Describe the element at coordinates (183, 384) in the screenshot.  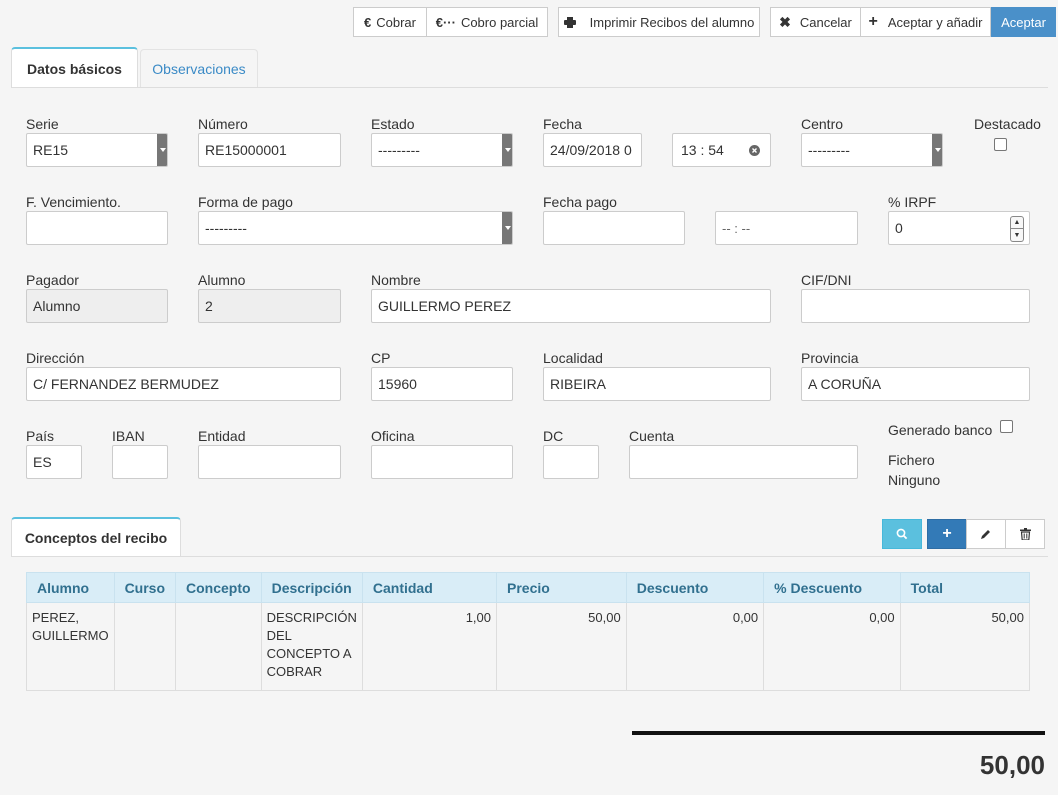
I see `direccion-input: C/ FERNANDEZ BERMUDEZ` at that location.